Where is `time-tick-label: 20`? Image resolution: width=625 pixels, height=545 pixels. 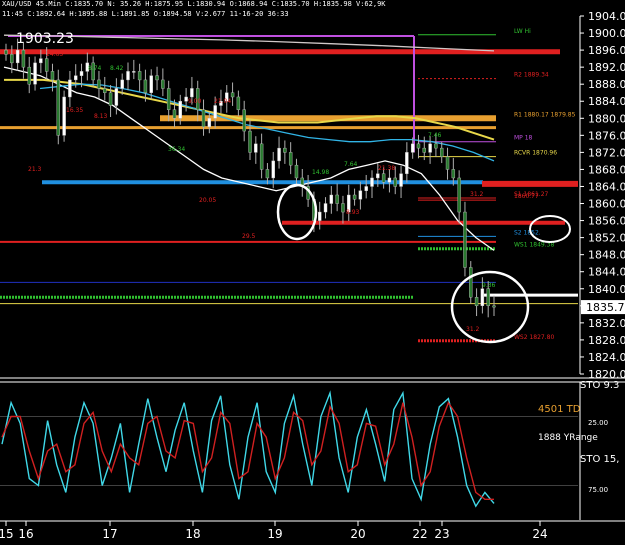
time-tick-label: 20 is located at coordinates (357, 534).